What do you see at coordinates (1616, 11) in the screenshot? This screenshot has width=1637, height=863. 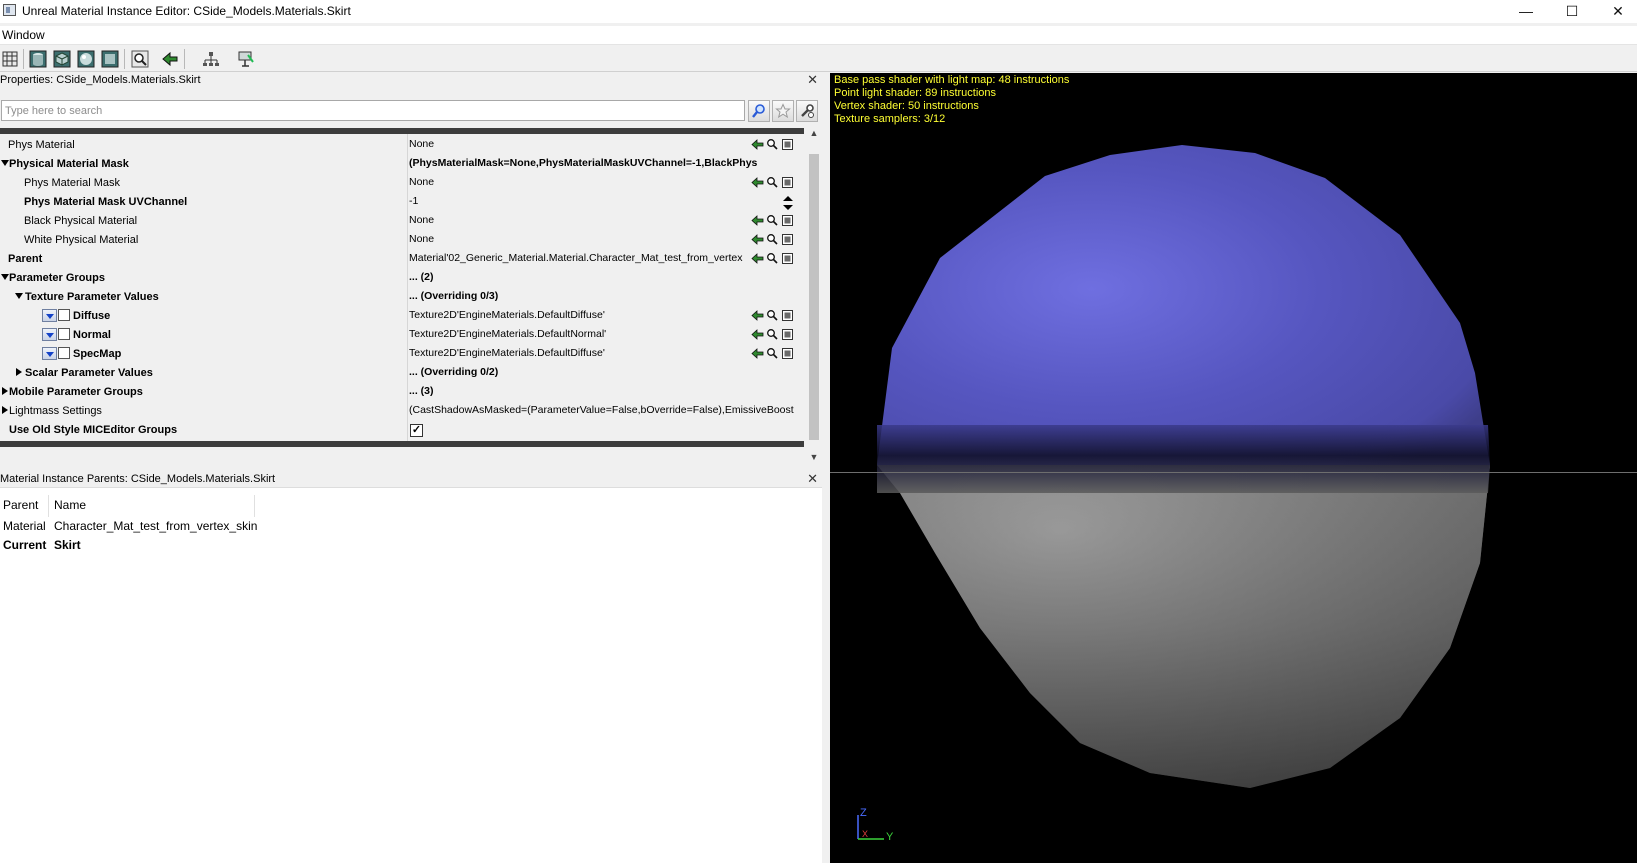 I see `close-window-button: ✕` at bounding box center [1616, 11].